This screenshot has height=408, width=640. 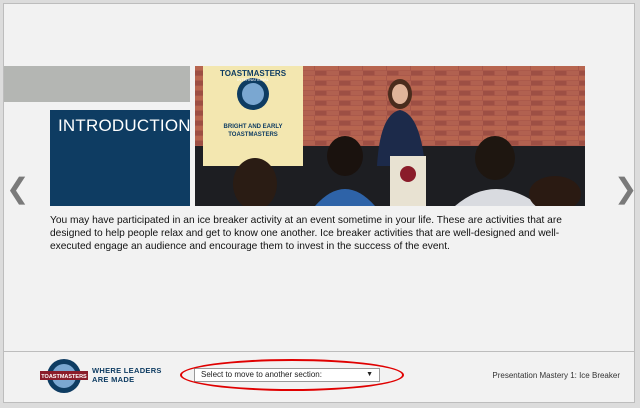 What do you see at coordinates (127, 370) in the screenshot?
I see `tagline-line1: WHERE LEADERS` at bounding box center [127, 370].